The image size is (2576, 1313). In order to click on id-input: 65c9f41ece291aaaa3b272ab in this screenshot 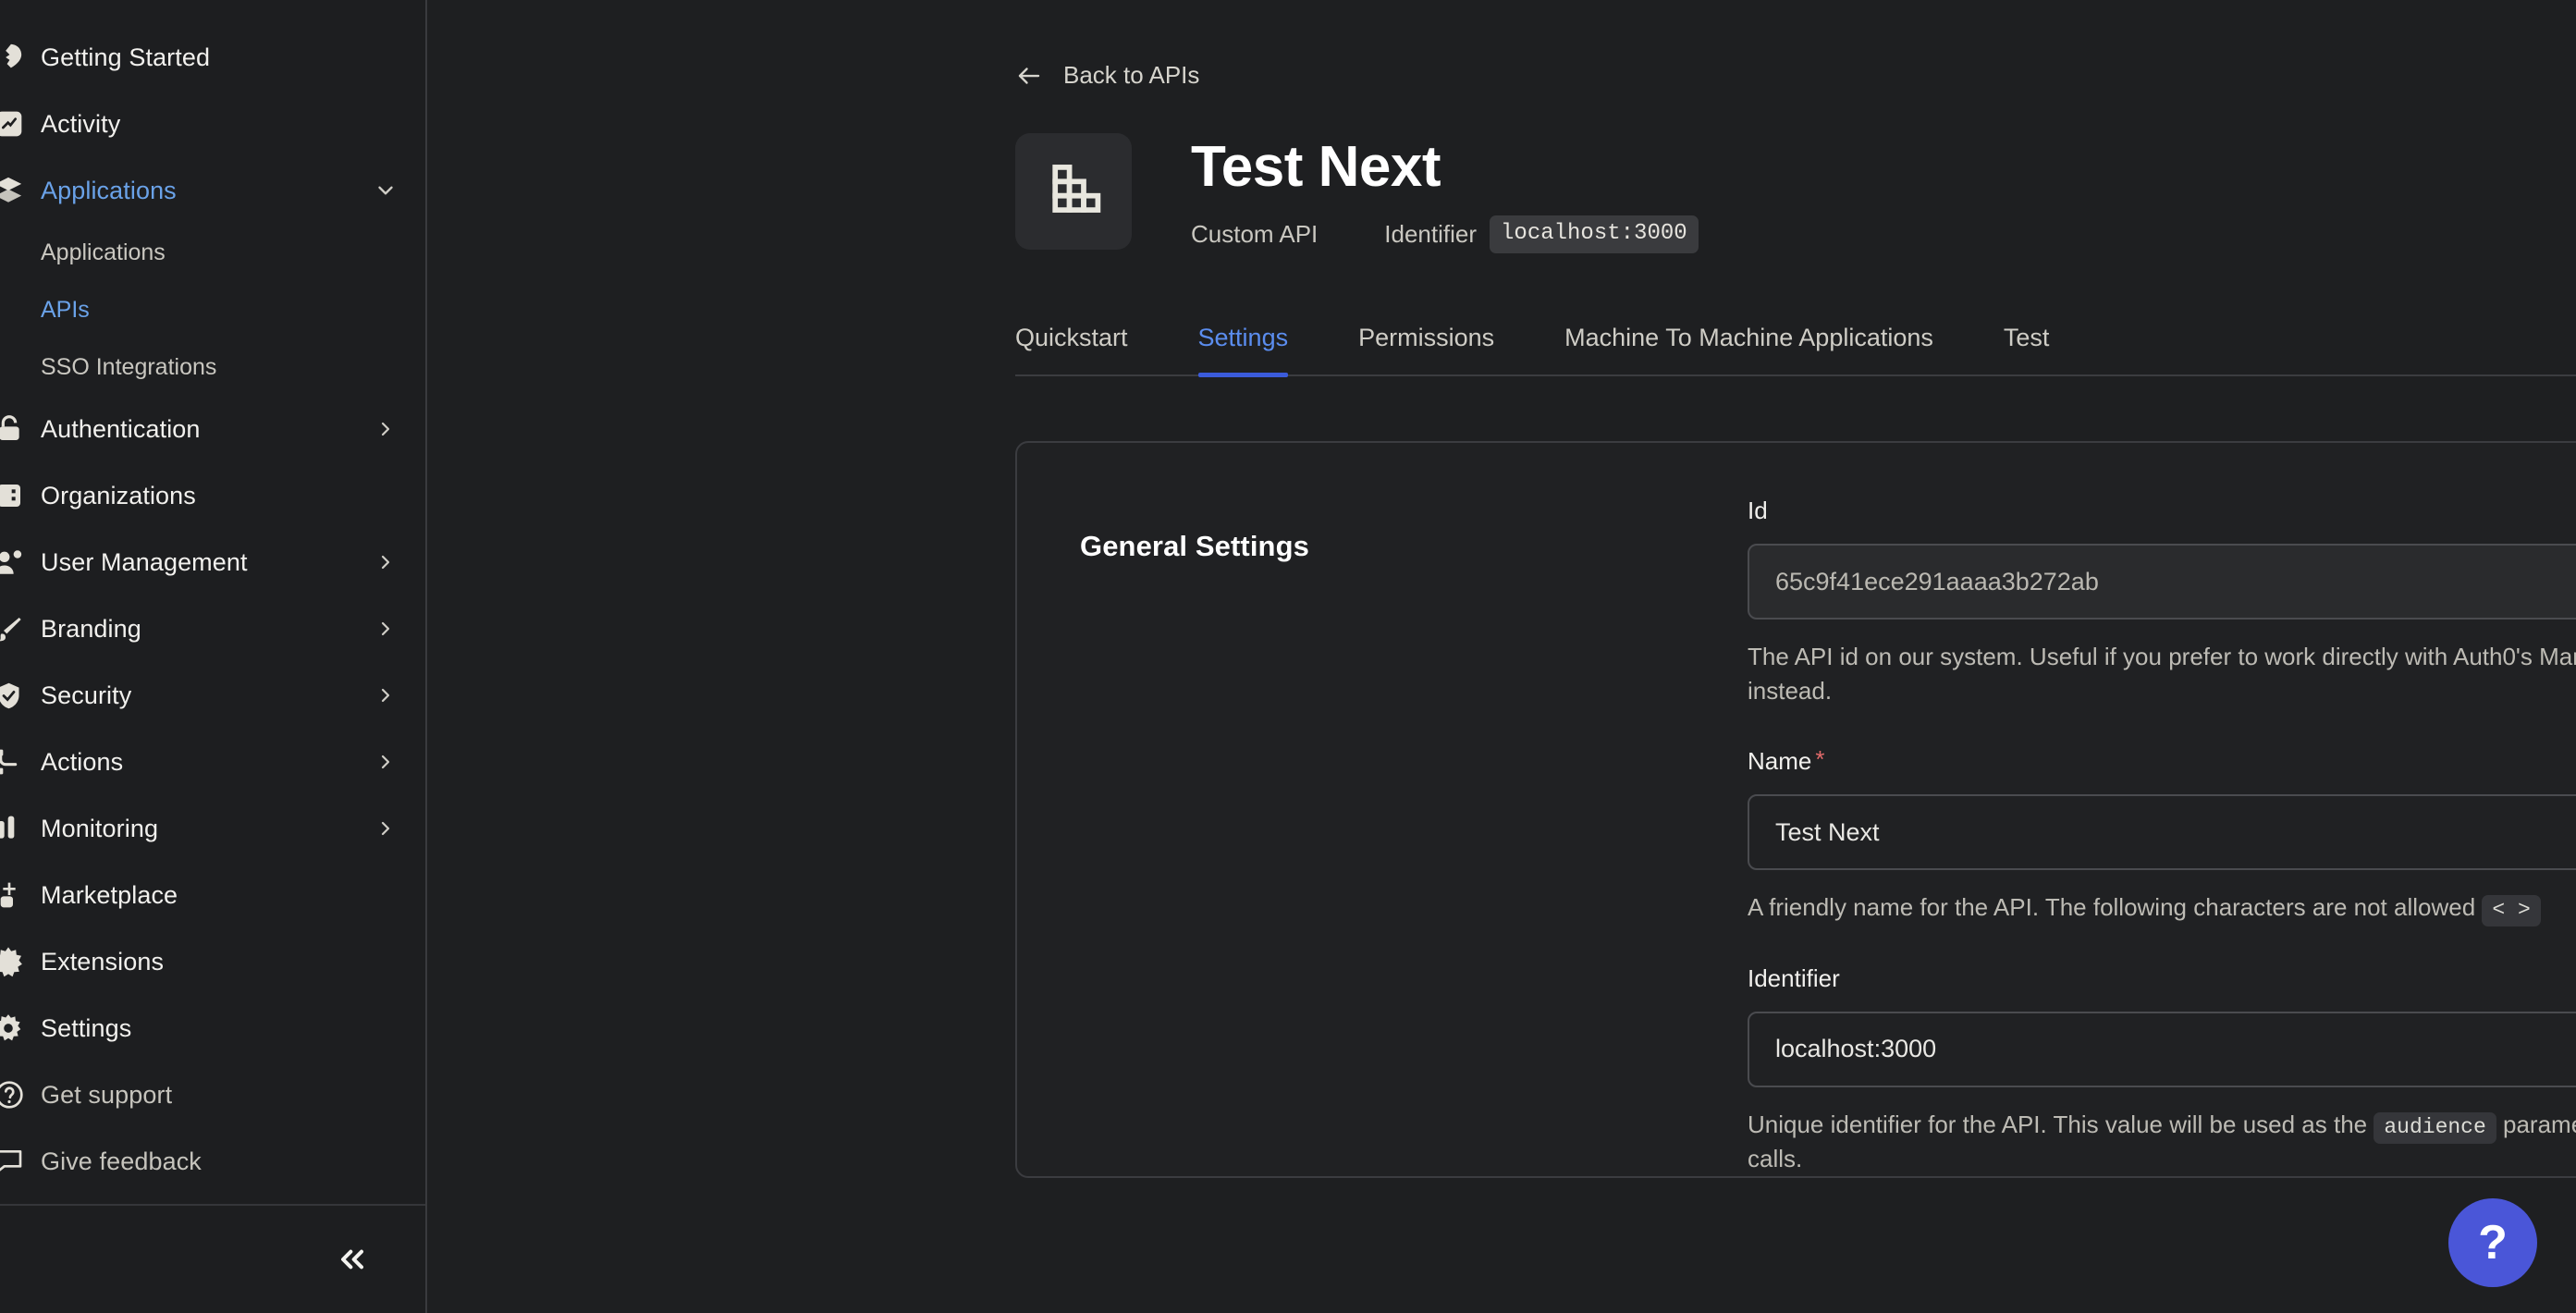, I will do `click(2162, 582)`.